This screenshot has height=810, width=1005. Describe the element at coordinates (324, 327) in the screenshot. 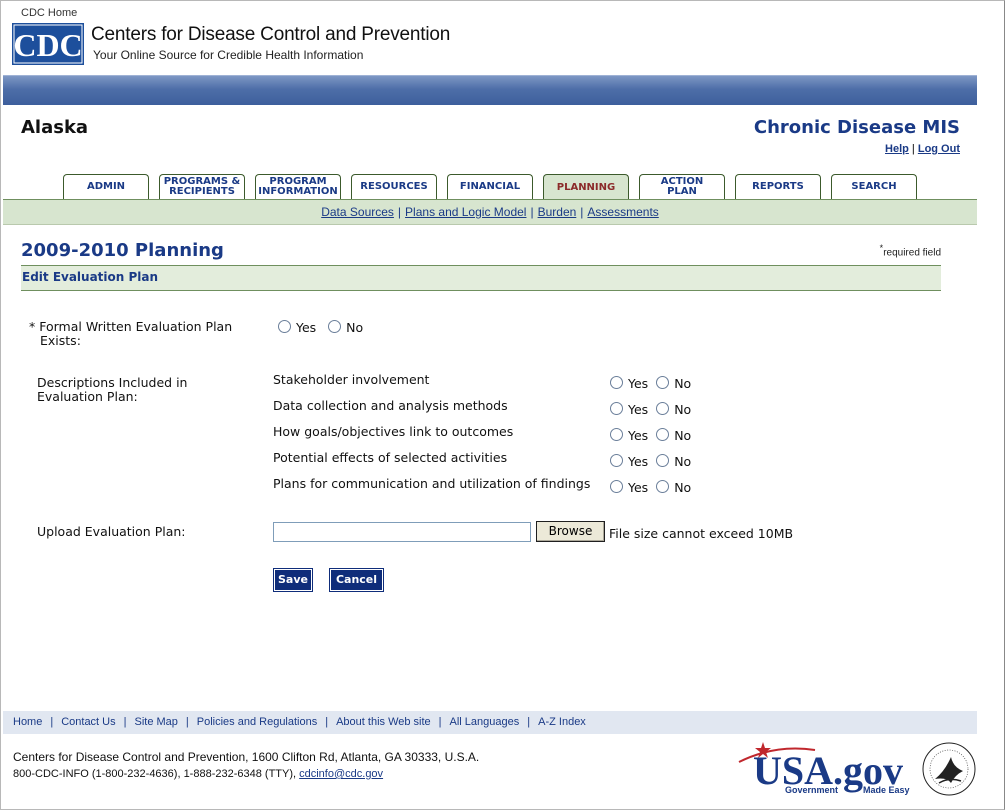

I see `plan-exists-options: Yes No` at that location.